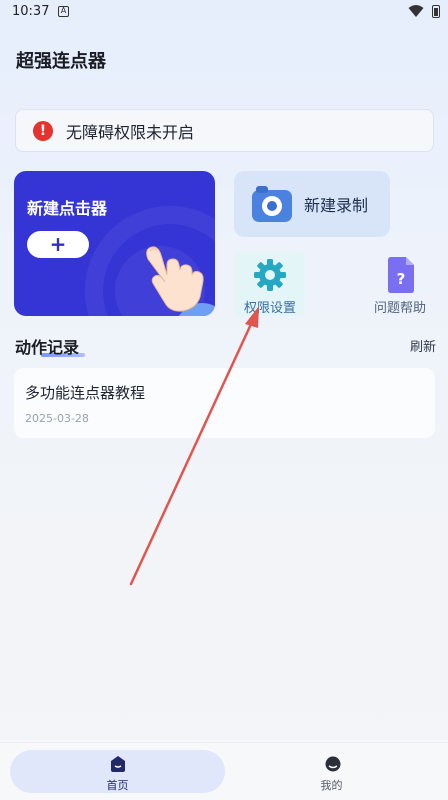 The width and height of the screenshot is (448, 800). Describe the element at coordinates (57, 418) in the screenshot. I see `record-date: 2025-03-28` at that location.